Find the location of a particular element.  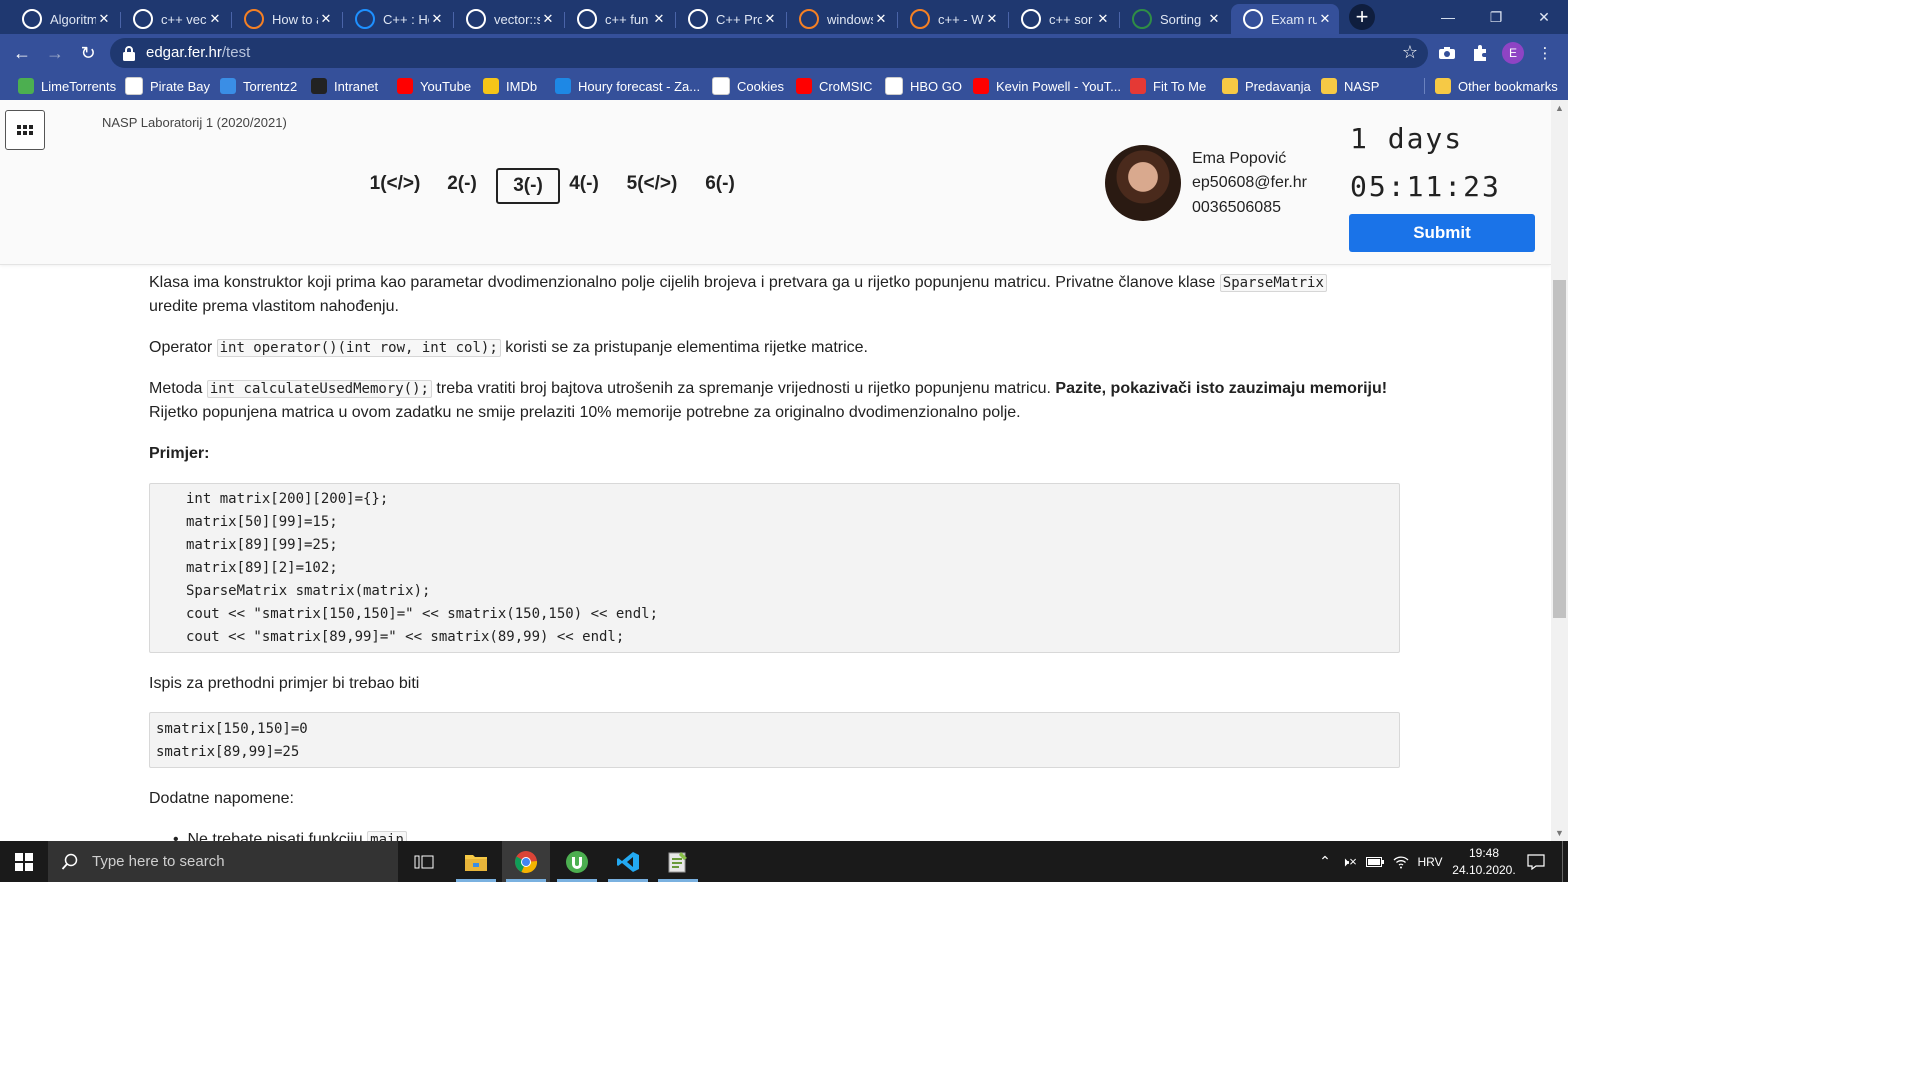

question-tab-3: 3(-) is located at coordinates (528, 186).